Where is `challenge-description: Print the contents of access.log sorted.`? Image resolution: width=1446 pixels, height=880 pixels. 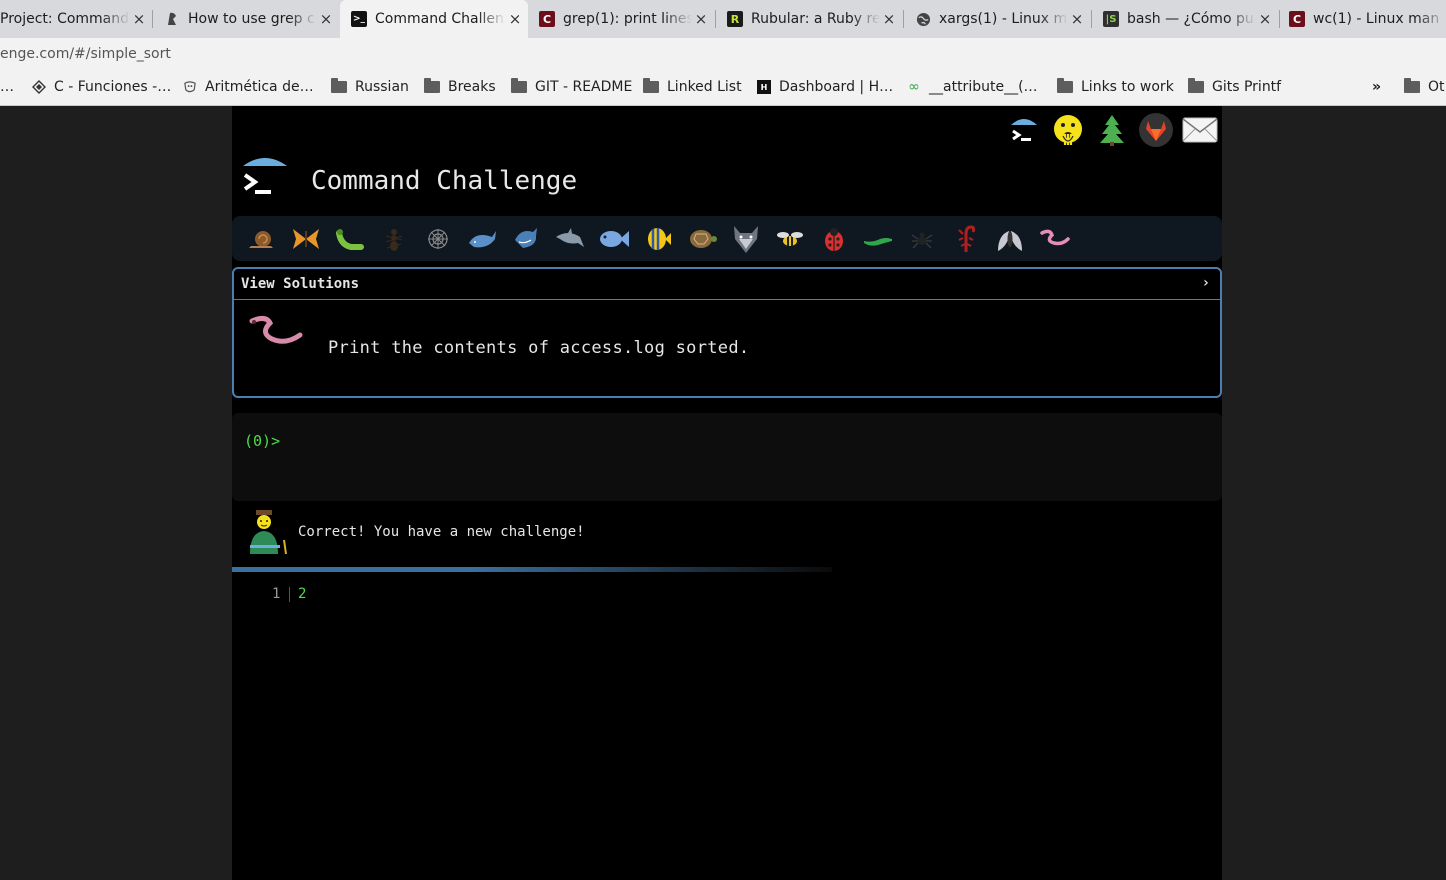
challenge-description: Print the contents of access.log sorted. is located at coordinates (539, 348).